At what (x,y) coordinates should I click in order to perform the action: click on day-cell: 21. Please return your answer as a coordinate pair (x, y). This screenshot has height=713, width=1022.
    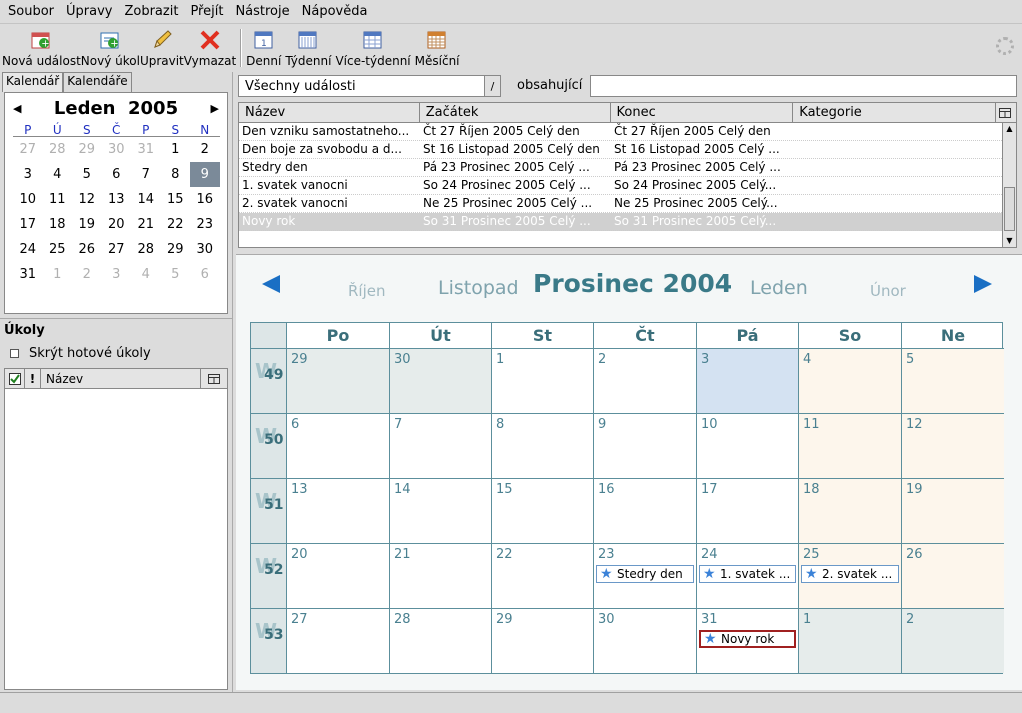
    Looking at the image, I should click on (441, 576).